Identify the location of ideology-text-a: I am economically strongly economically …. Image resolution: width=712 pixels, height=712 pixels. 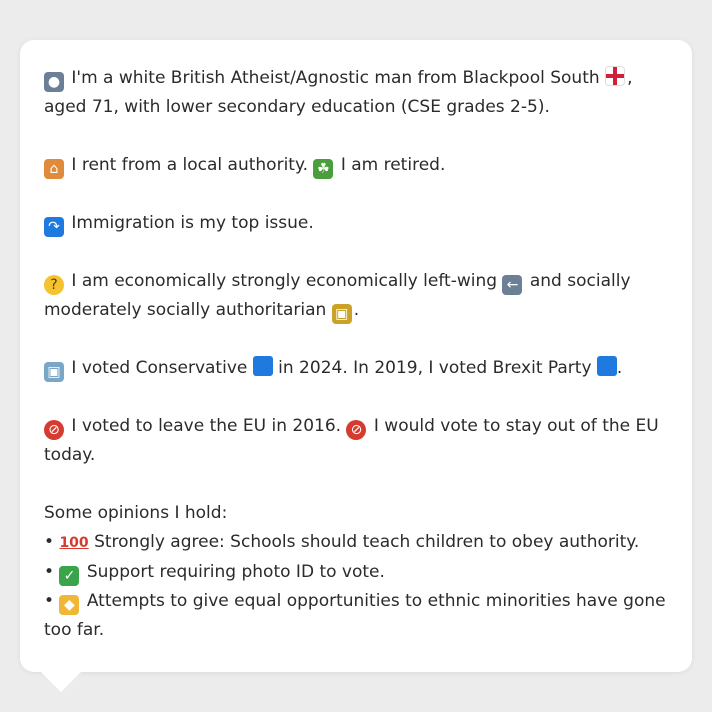
(284, 281).